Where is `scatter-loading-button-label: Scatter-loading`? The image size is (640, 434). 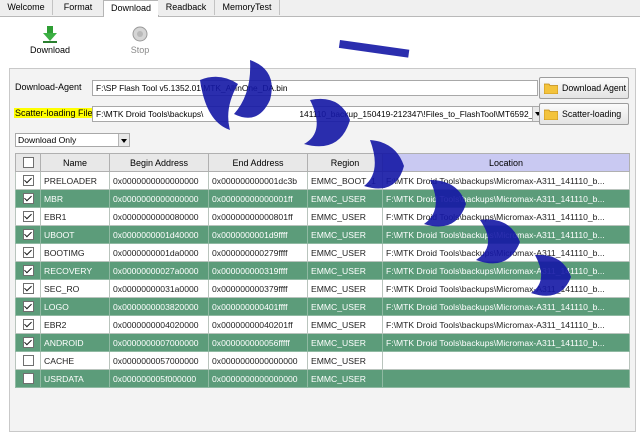 scatter-loading-button-label: Scatter-loading is located at coordinates (592, 114).